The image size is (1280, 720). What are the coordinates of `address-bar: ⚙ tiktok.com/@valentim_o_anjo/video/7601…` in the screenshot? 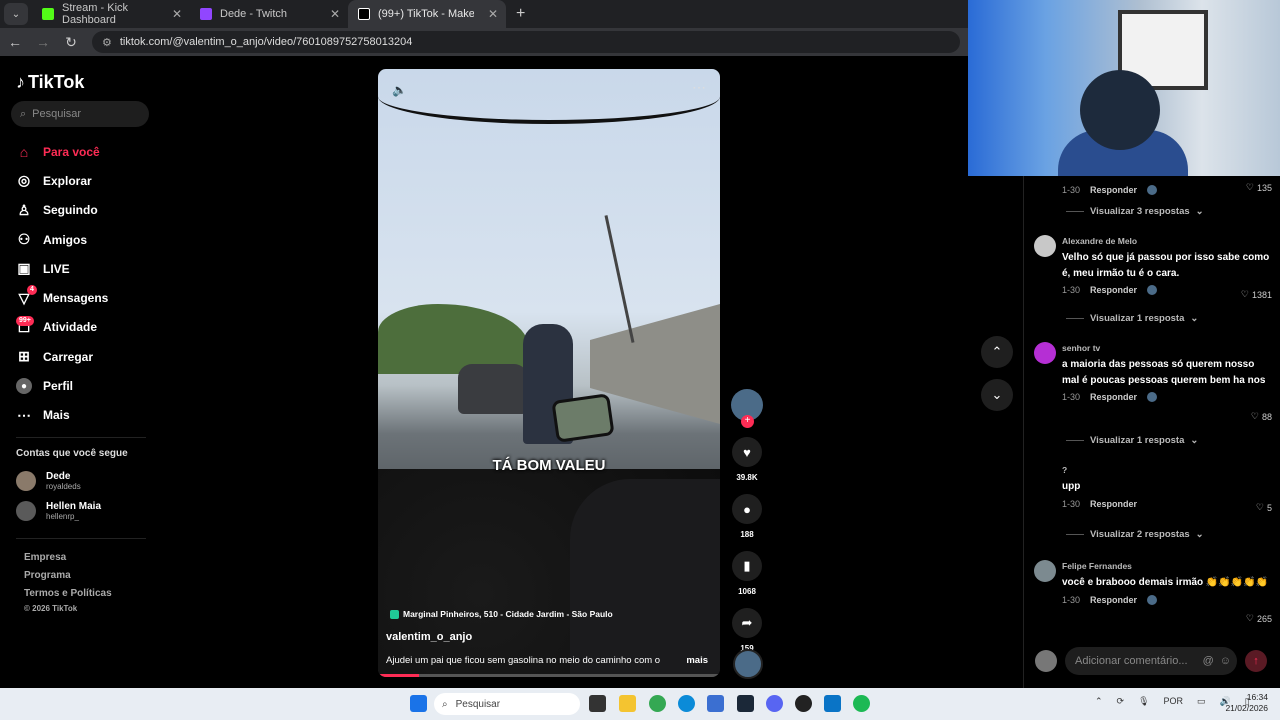 It's located at (526, 42).